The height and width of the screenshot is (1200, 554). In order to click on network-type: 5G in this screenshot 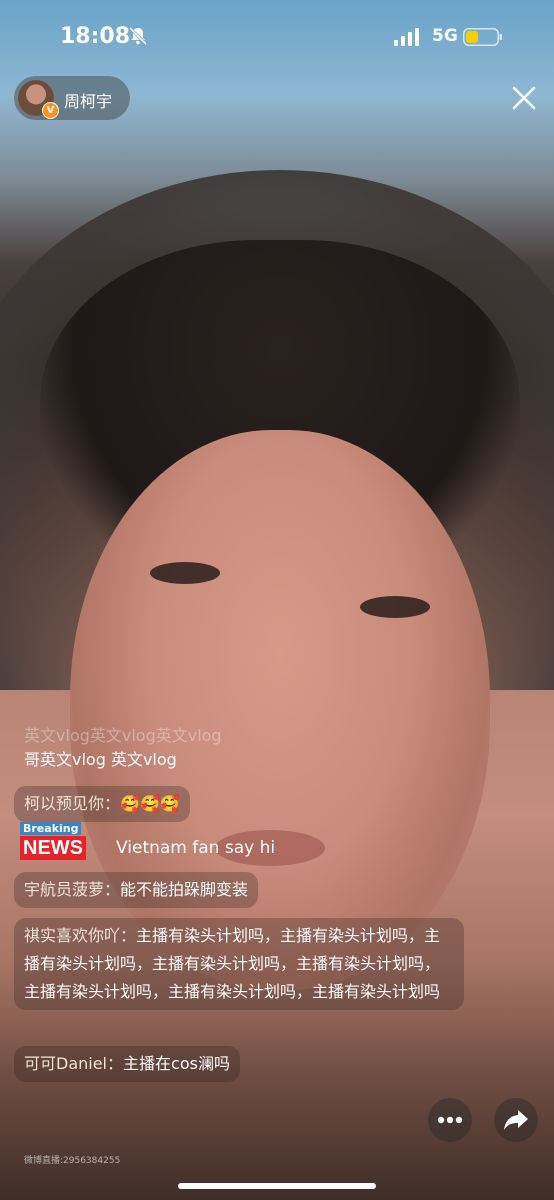, I will do `click(445, 36)`.